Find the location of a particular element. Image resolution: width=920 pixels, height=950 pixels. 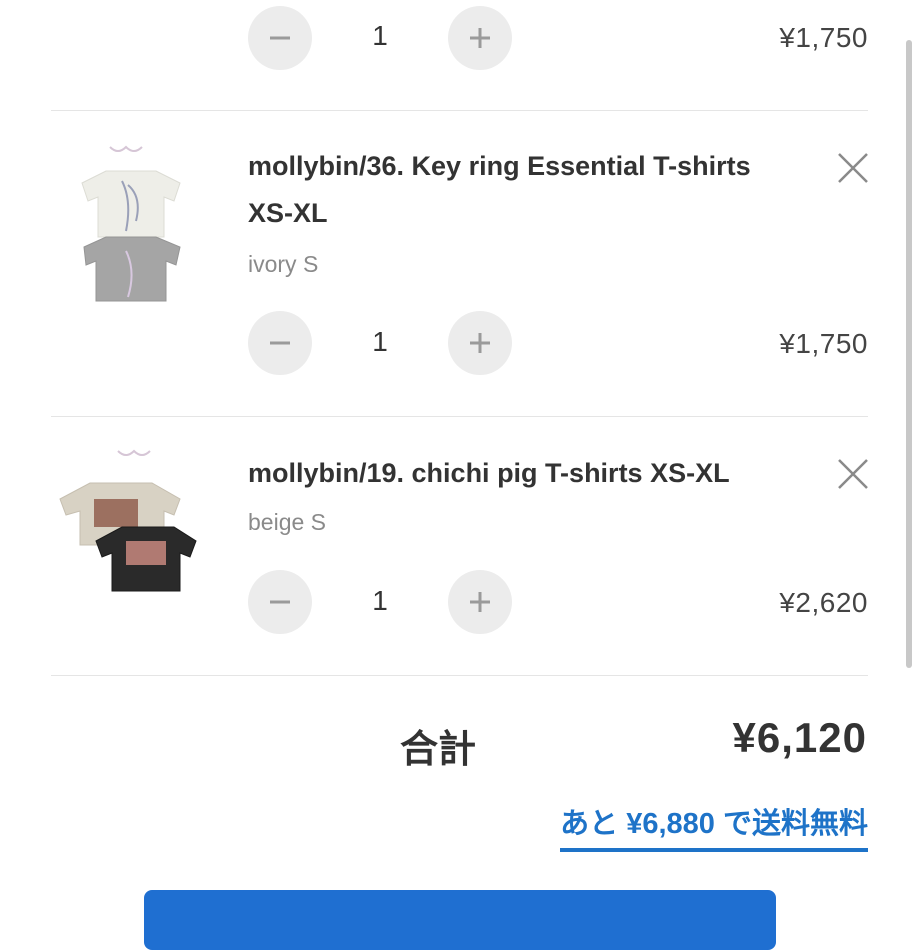

divider is located at coordinates (459, 675).